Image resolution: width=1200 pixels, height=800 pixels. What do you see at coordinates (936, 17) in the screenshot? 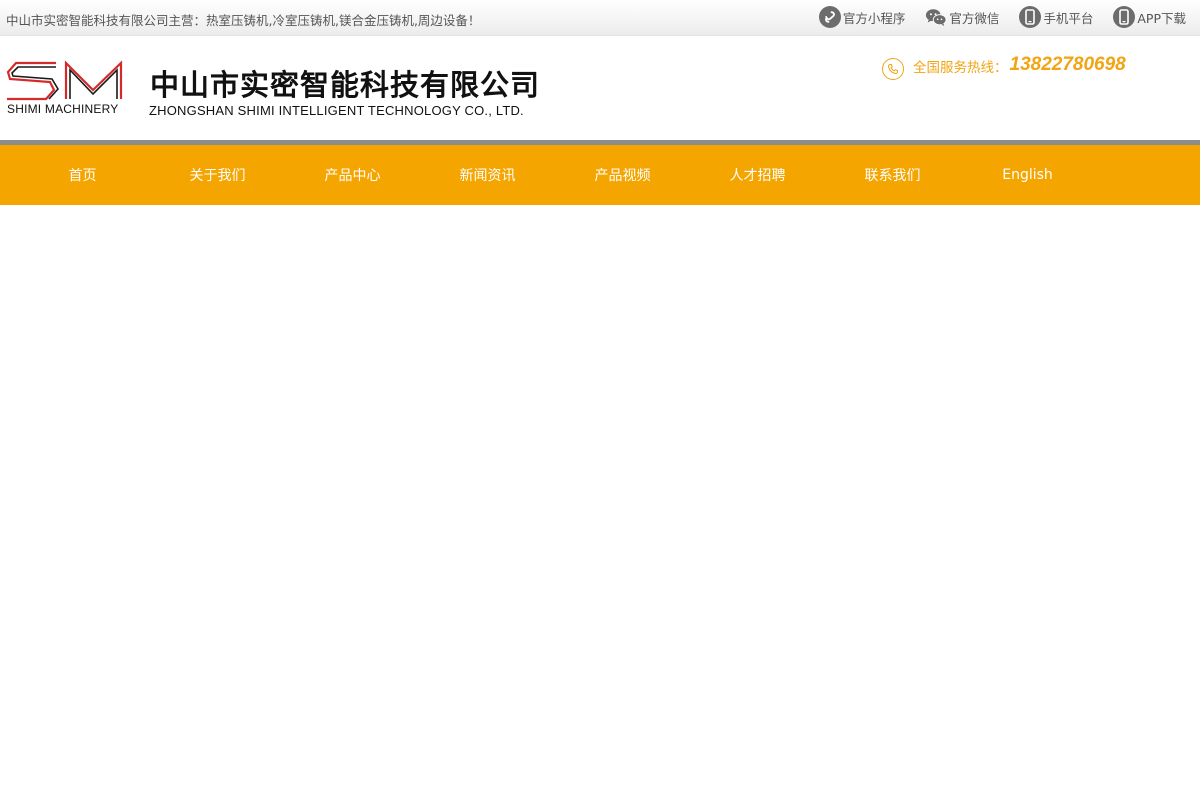
I see `wechat-icon` at bounding box center [936, 17].